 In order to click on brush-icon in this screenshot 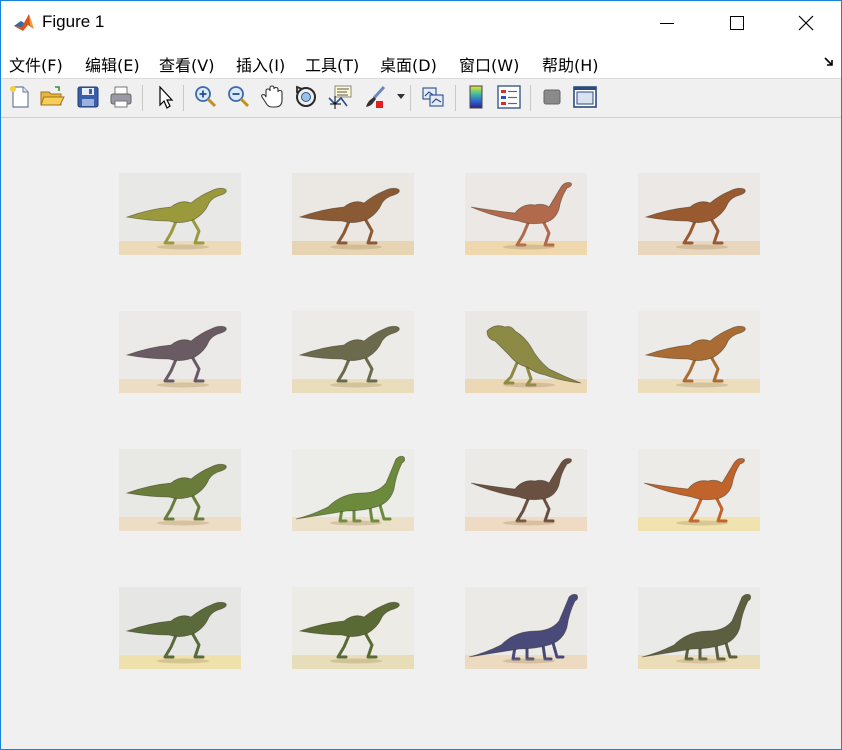, I will do `click(375, 97)`.